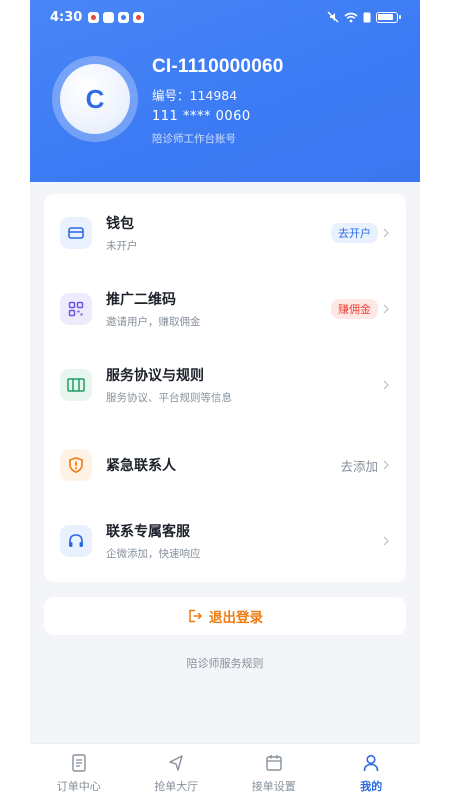 This screenshot has width=450, height=800. Describe the element at coordinates (78, 786) in the screenshot. I see `tab-label: 订单中心` at that location.